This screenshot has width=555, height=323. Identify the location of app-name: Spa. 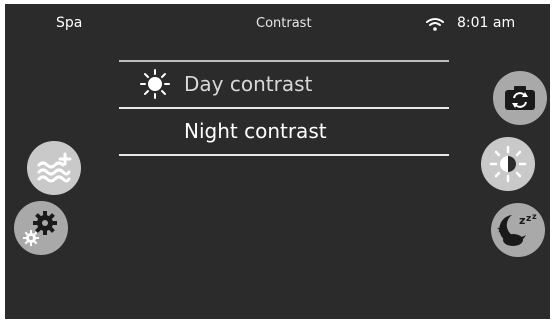
(69, 23).